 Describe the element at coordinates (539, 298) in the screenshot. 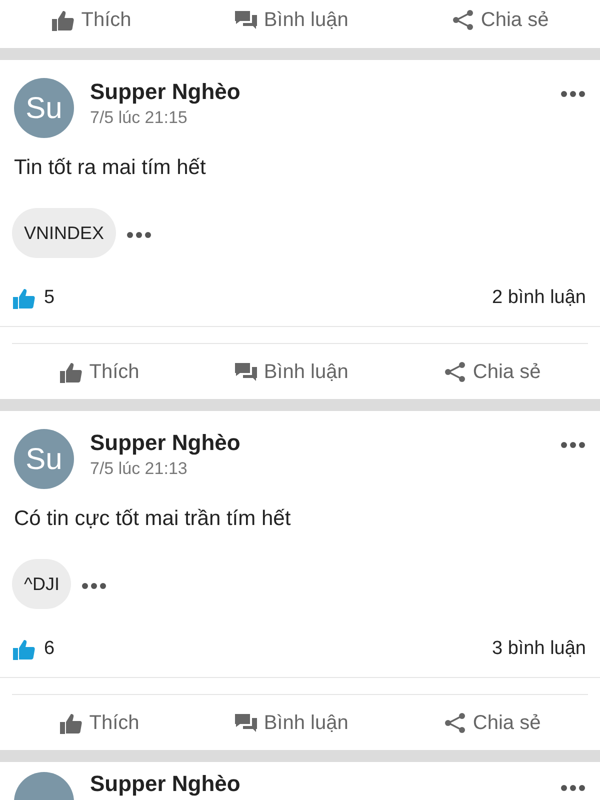

I see `comment-count: 2 bình luận` at that location.